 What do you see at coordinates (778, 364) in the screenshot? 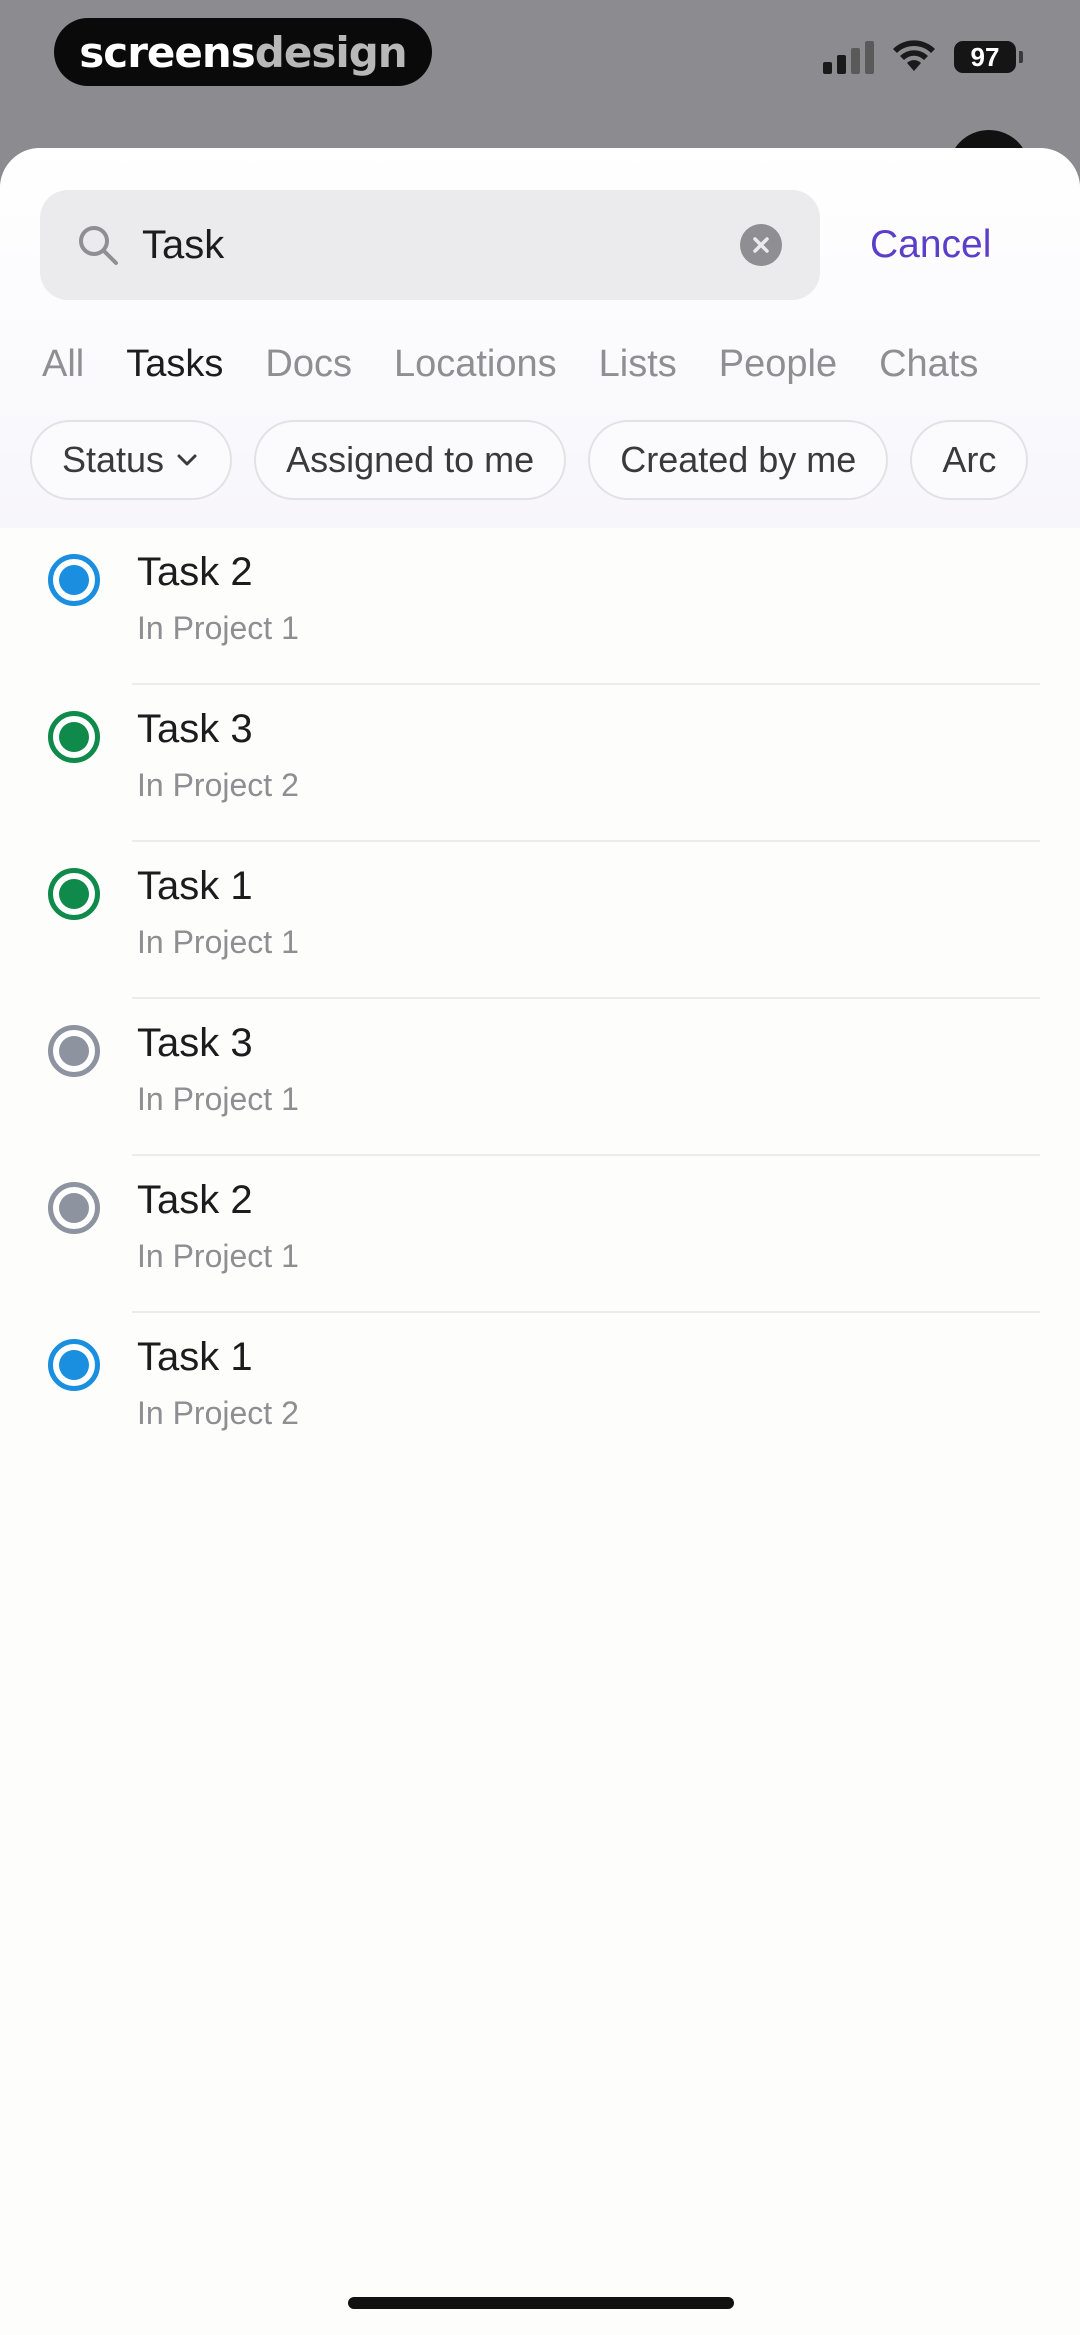
I see `tab-people: People` at bounding box center [778, 364].